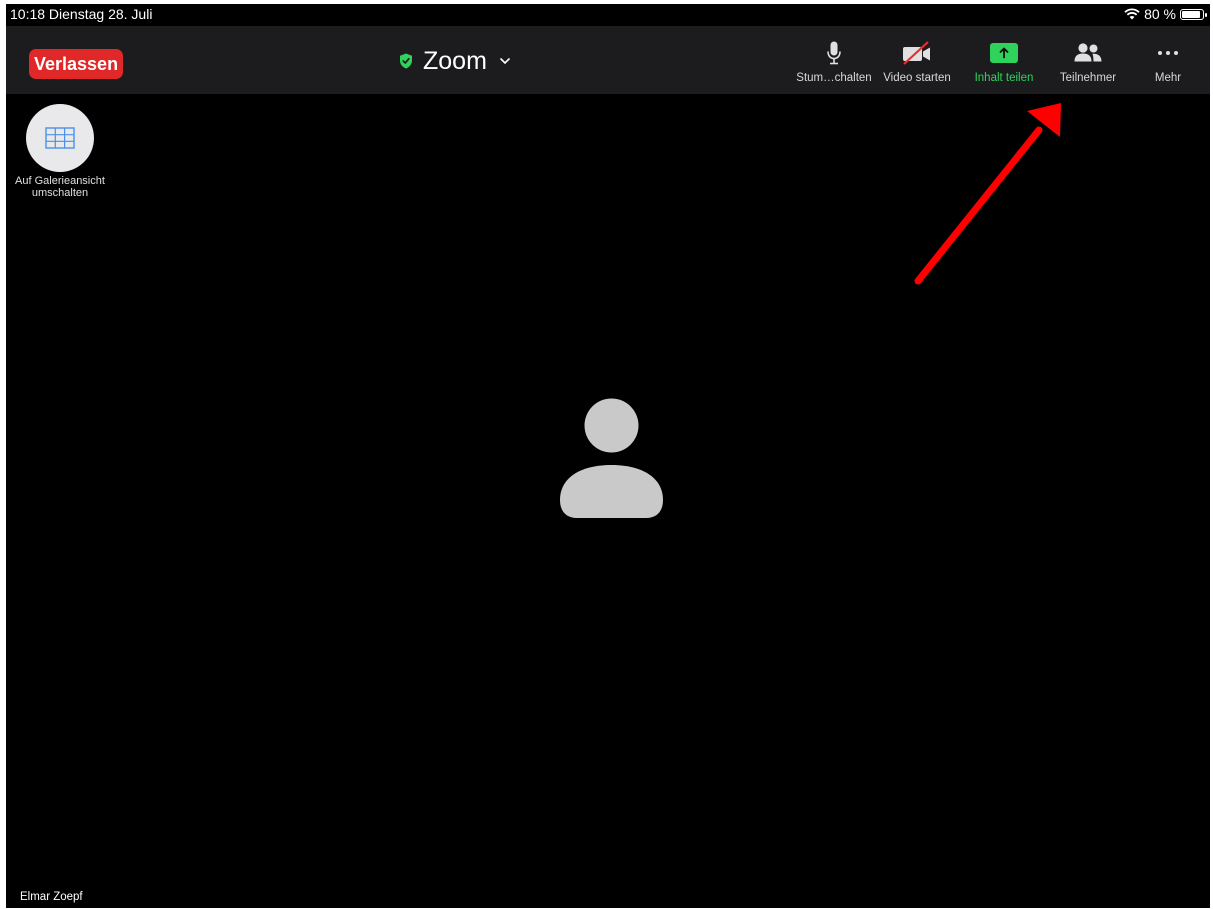 The height and width of the screenshot is (909, 1213). Describe the element at coordinates (611, 458) in the screenshot. I see `avatar-placeholder-icon` at that location.